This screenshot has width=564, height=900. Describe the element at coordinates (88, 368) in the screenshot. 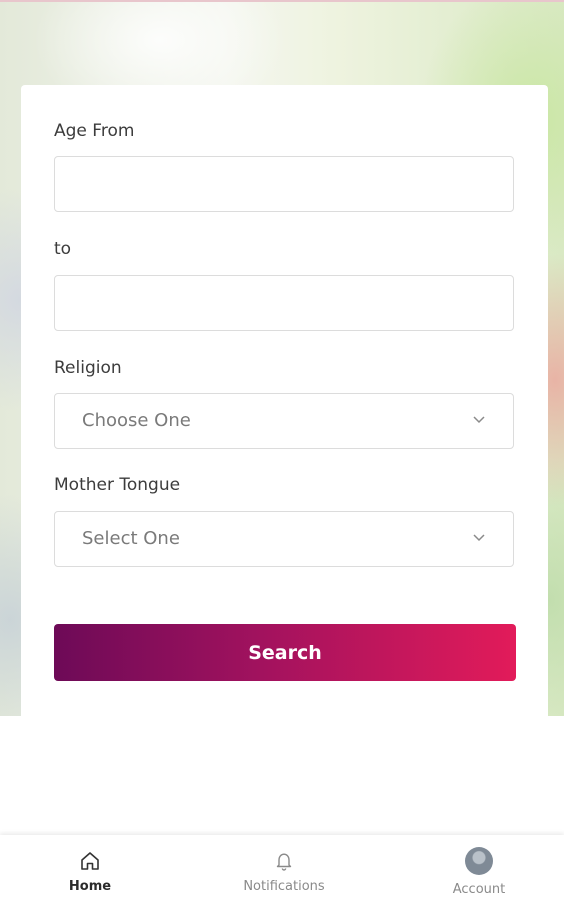

I see `religion-label: Religion` at that location.